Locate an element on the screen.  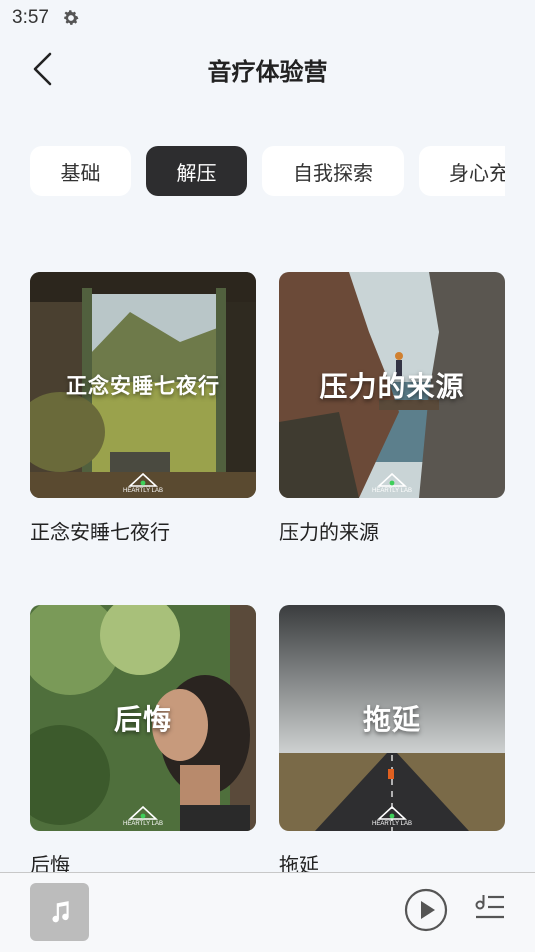
music-note-icon is located at coordinates (60, 912).